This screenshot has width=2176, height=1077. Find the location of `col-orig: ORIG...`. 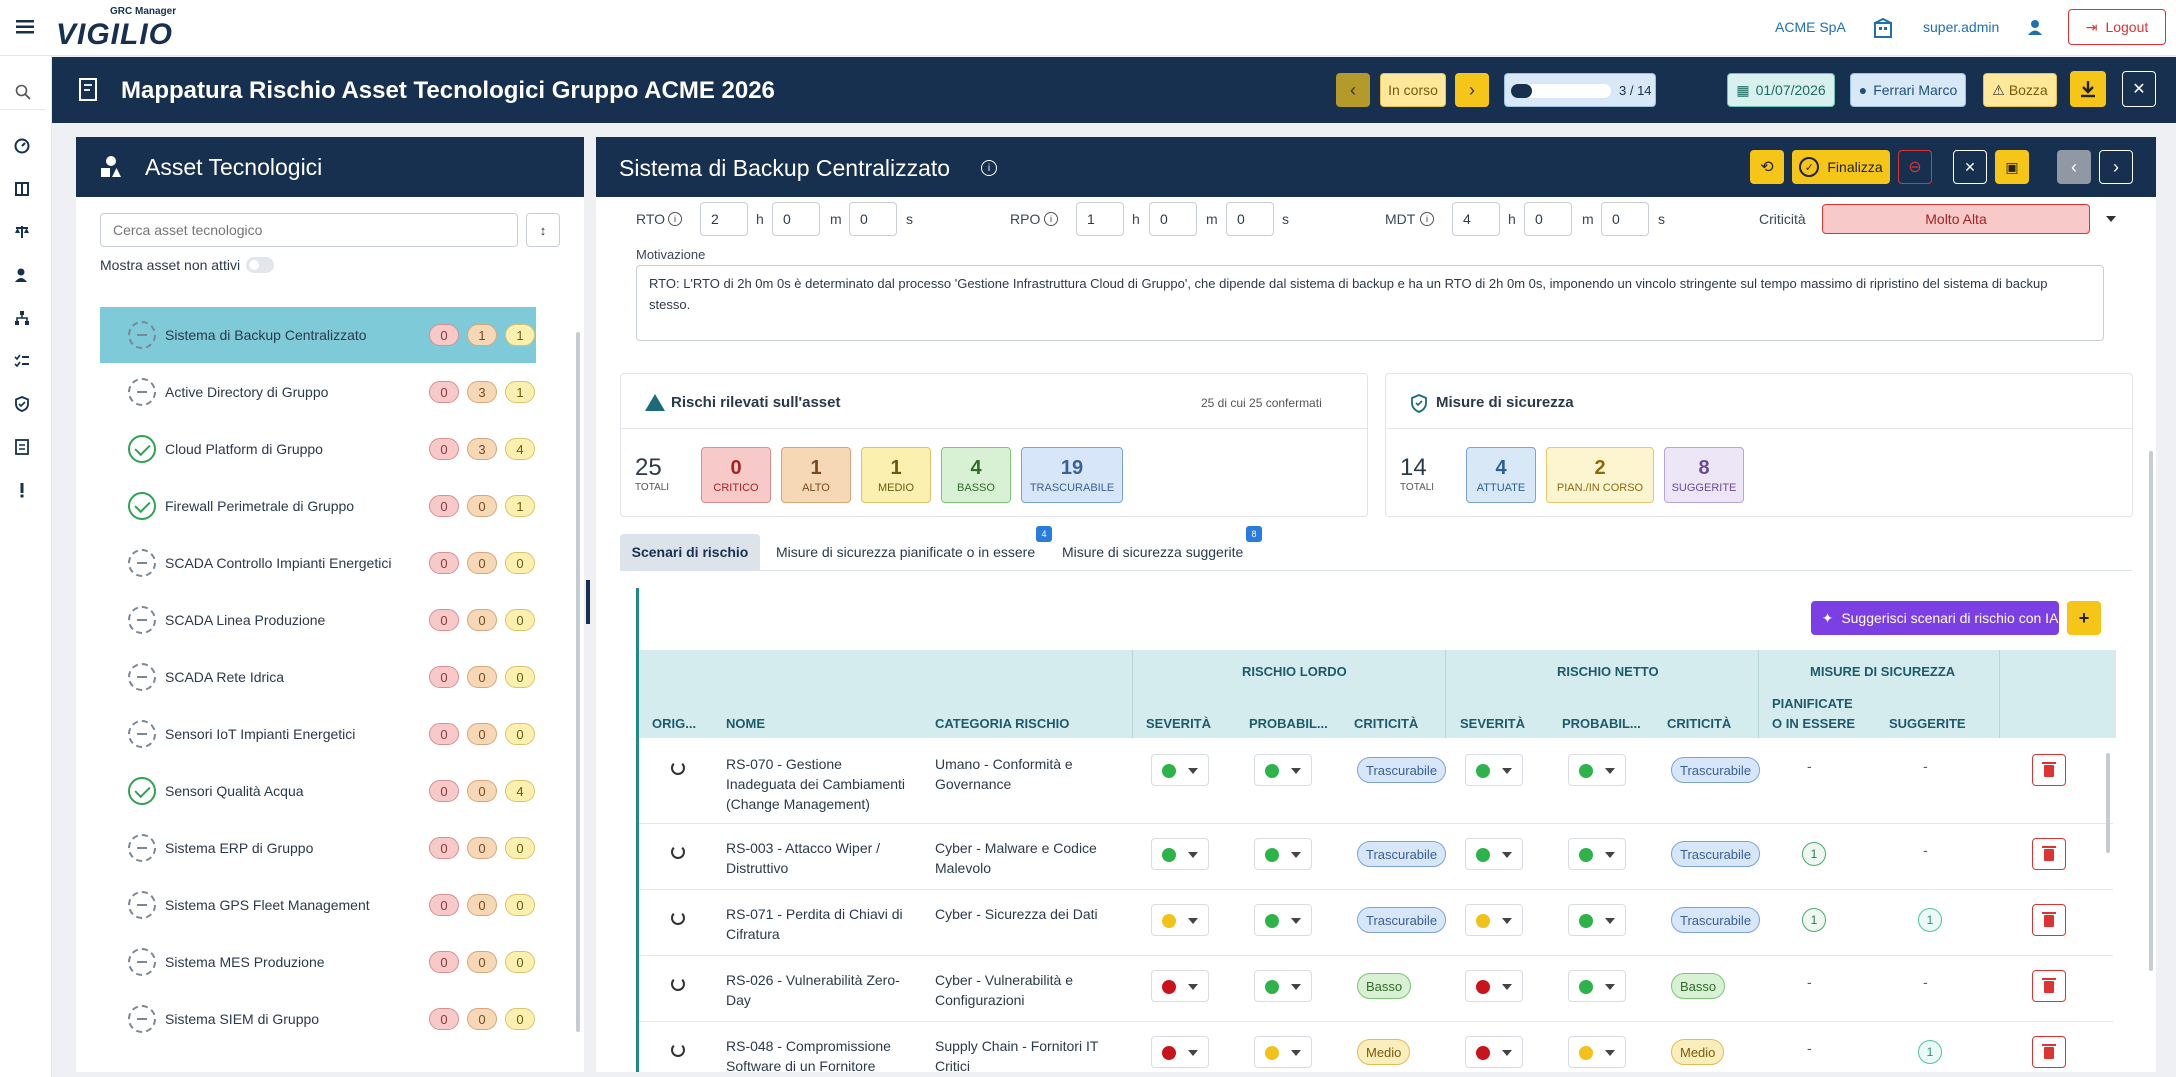

col-orig: ORIG... is located at coordinates (674, 723).